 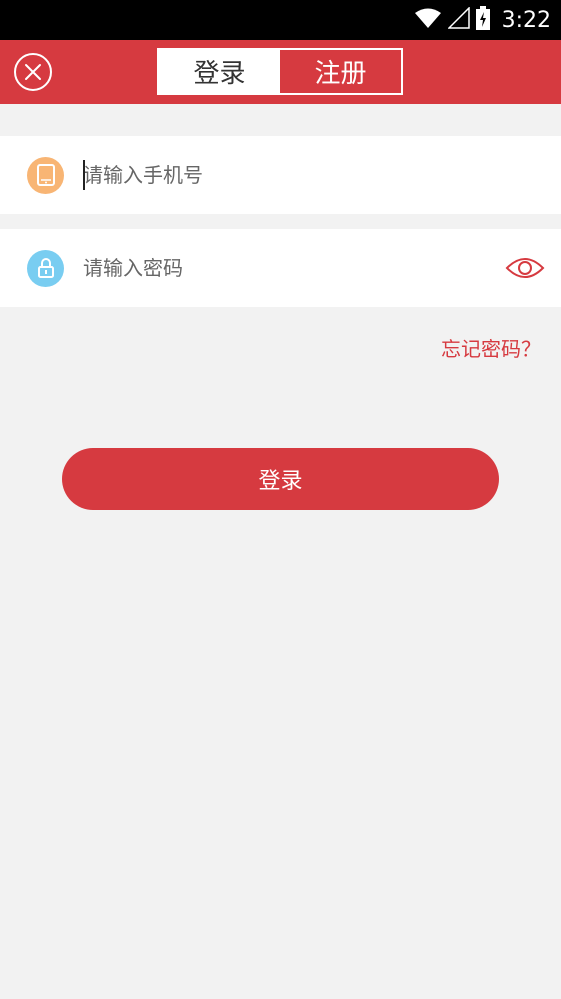 I want to click on signal-icon, so click(x=458, y=19).